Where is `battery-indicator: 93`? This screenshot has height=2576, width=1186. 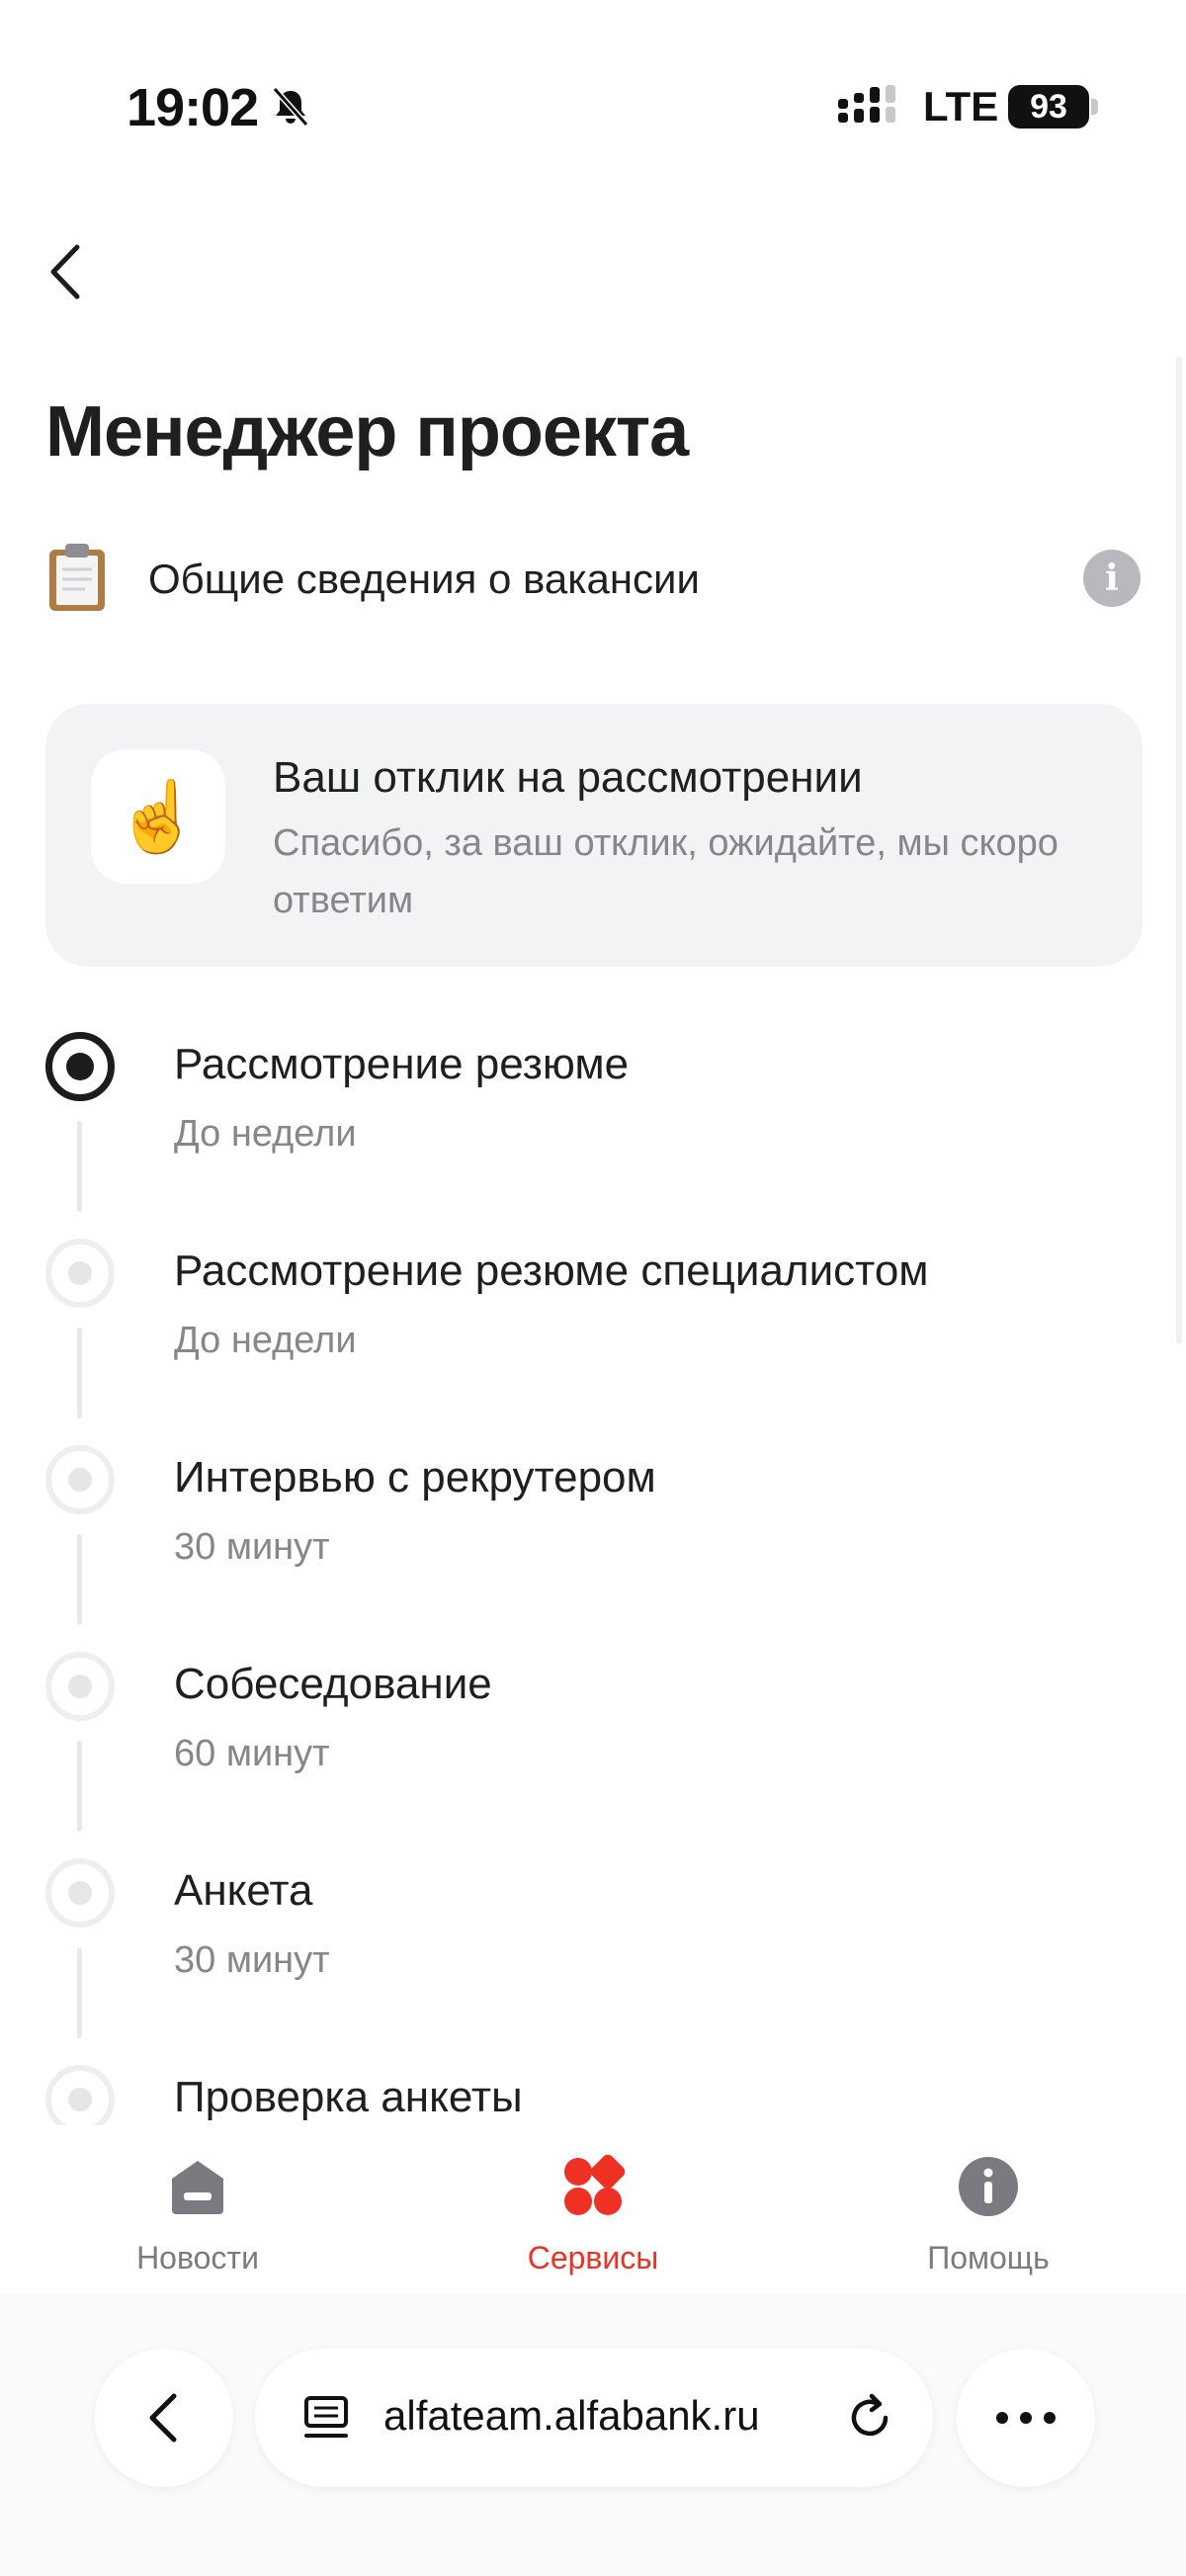
battery-indicator: 93 is located at coordinates (1048, 107).